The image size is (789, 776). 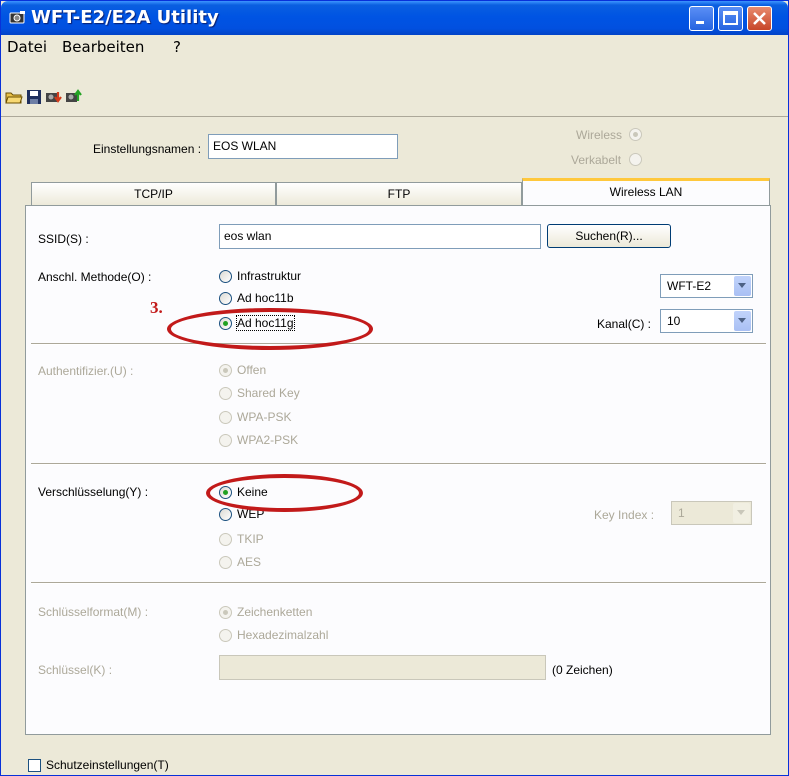 What do you see at coordinates (63, 239) in the screenshot?
I see `ssid-label: SSID(S) :` at bounding box center [63, 239].